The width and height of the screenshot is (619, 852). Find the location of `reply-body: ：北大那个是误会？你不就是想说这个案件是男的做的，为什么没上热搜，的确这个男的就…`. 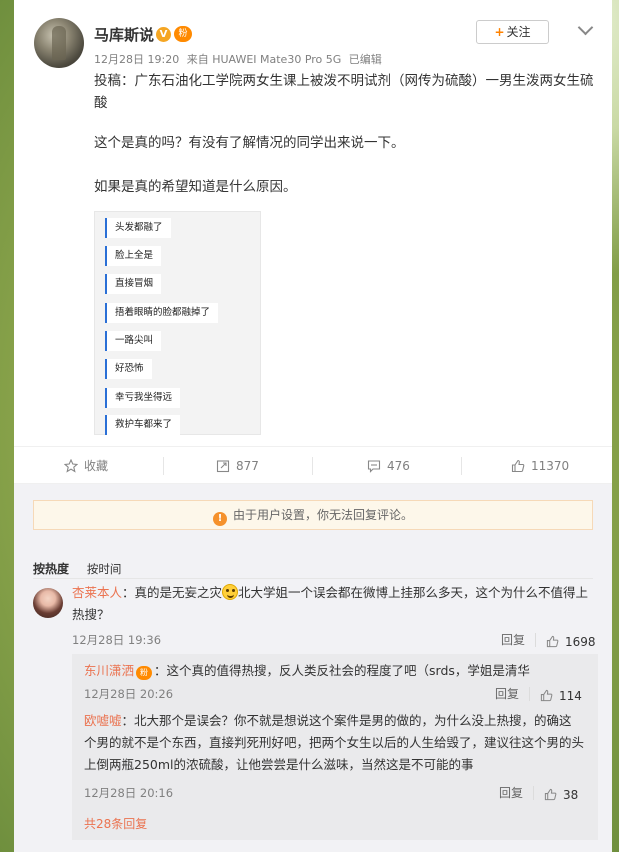

reply-body: ：北大那个是误会？你不就是想说这个案件是男的做的，为什么没上热搜，的确这个男的就… is located at coordinates (334, 742).